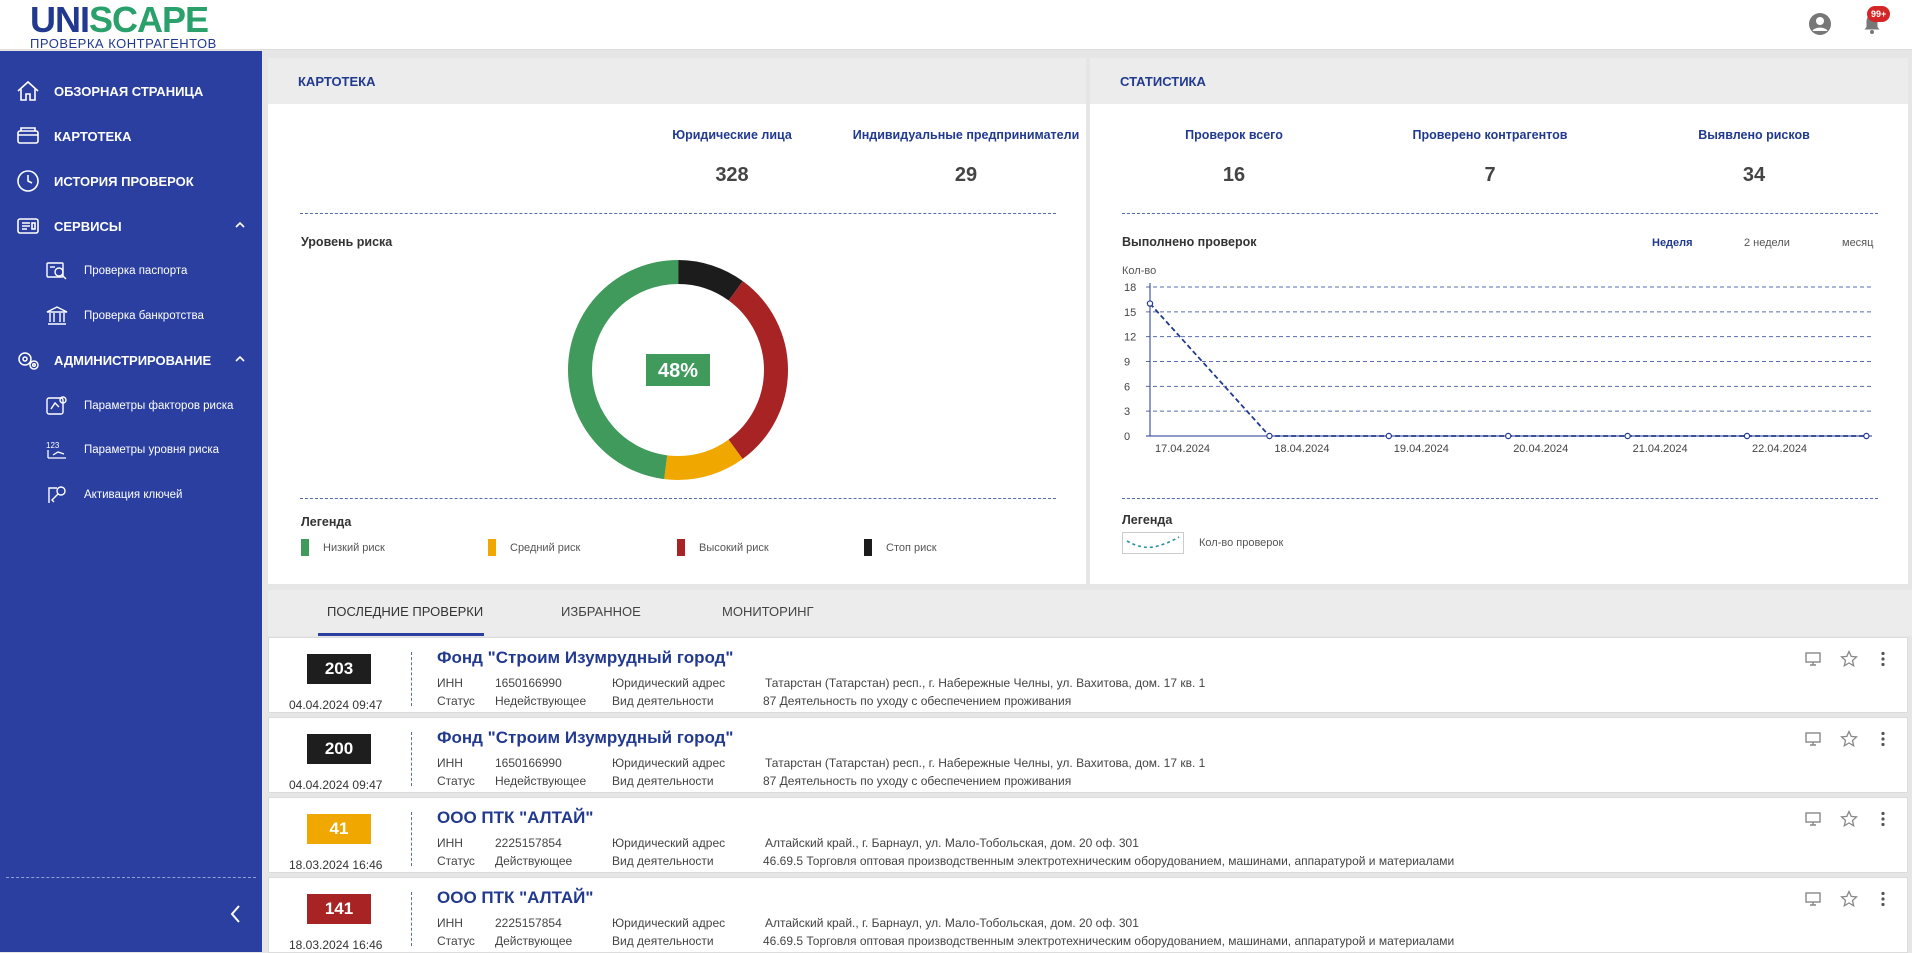 The width and height of the screenshot is (1912, 953). Describe the element at coordinates (336, 785) in the screenshot. I see `record-date: 04.04.2024 09:47` at that location.